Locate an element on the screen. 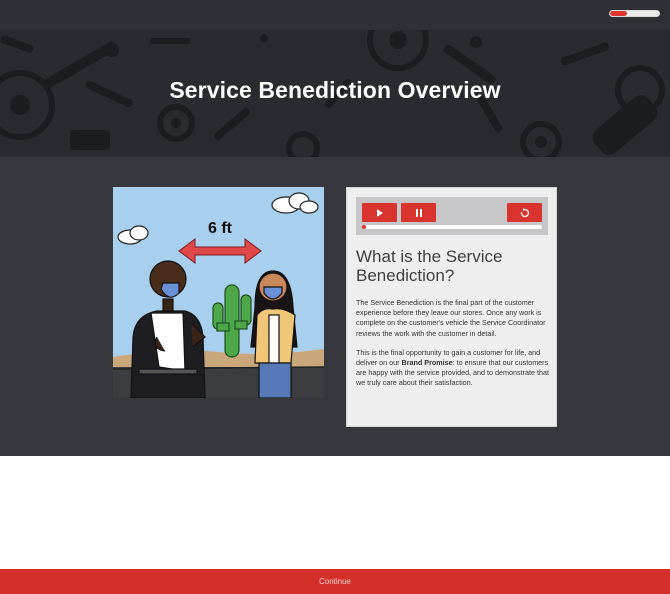 Image resolution: width=670 pixels, height=594 pixels. section-heading: What is the Service Benediction? is located at coordinates (429, 266).